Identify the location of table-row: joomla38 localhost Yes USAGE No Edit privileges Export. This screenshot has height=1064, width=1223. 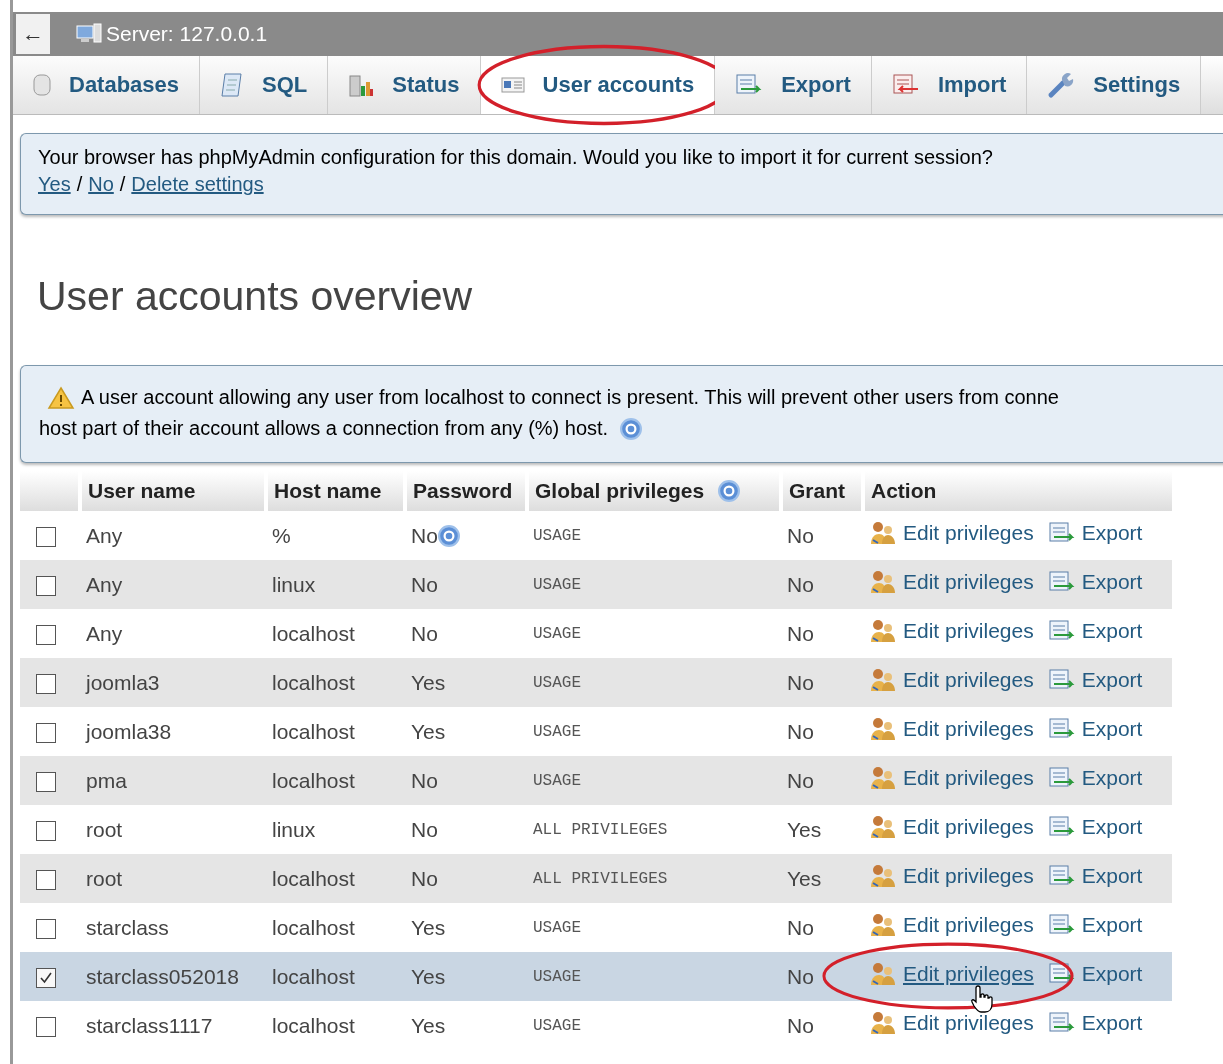
(596, 731).